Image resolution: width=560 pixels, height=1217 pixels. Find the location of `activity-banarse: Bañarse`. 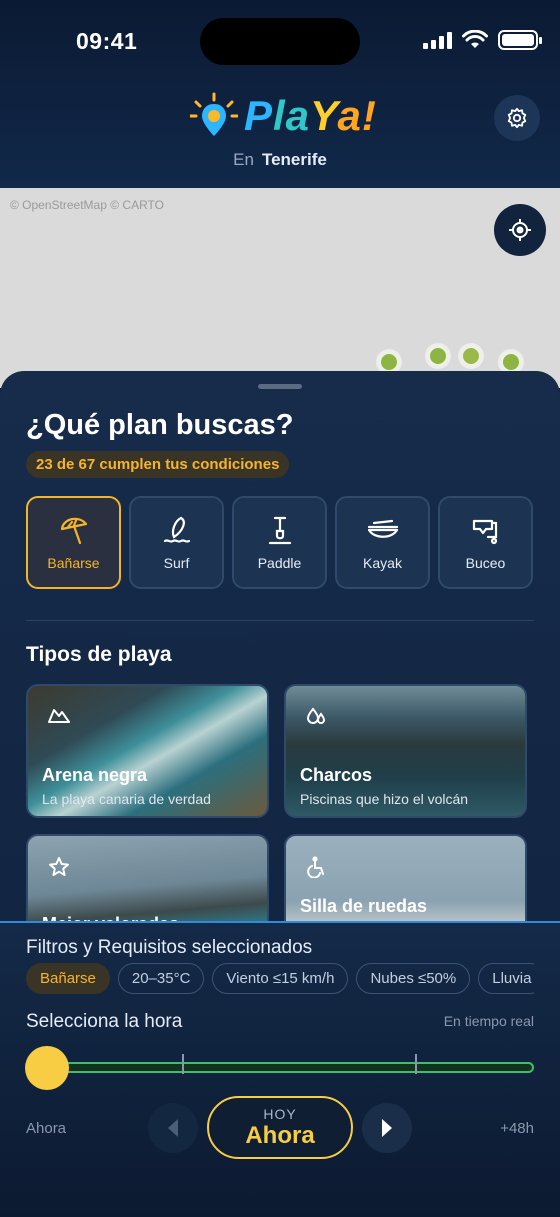

activity-banarse: Bañarse is located at coordinates (73, 542).